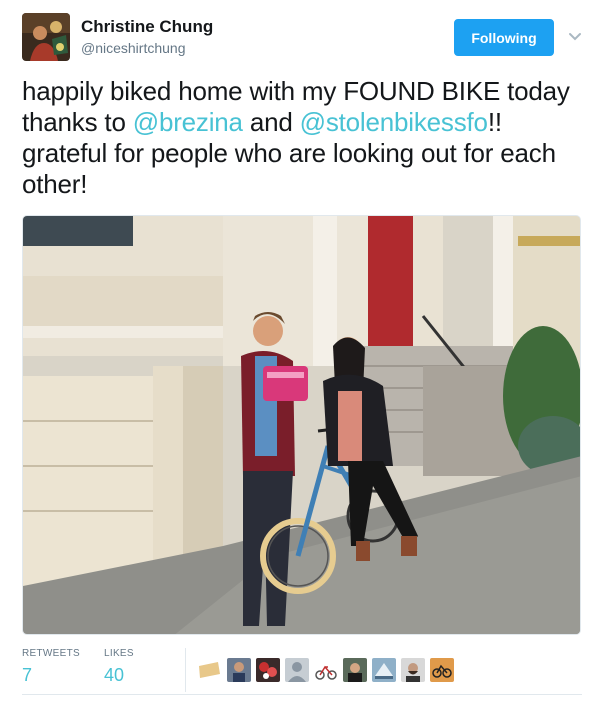 This screenshot has height=701, width=593. Describe the element at coordinates (51, 667) in the screenshot. I see `retweets-stat: RETWEETS 7` at that location.